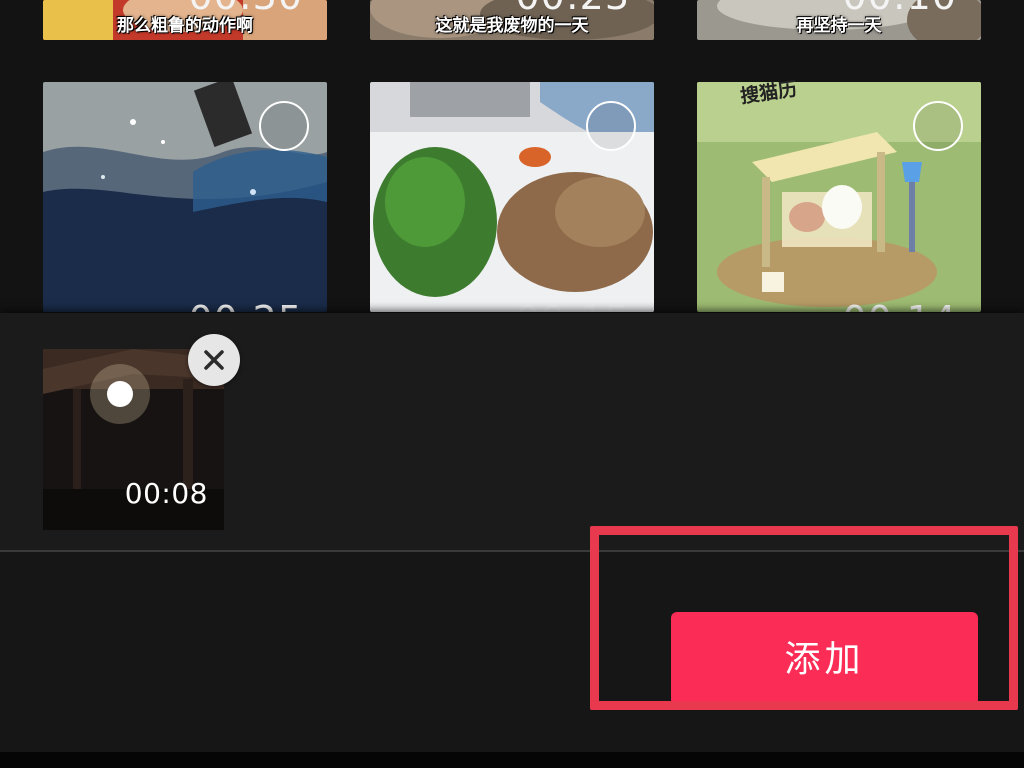  What do you see at coordinates (572, 305) in the screenshot?
I see `video-duration: 00:15` at bounding box center [572, 305].